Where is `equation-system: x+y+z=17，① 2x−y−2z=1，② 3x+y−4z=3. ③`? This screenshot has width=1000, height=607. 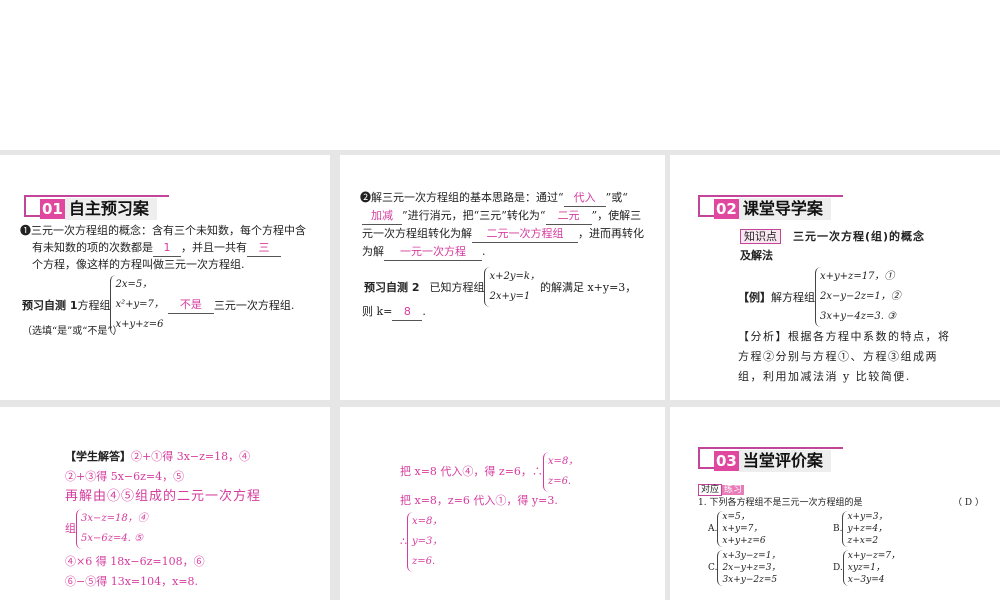
equation-system: x+y+z=17，① 2x−y−2z=1，② 3x+y−4z=3. ③ is located at coordinates (858, 297).